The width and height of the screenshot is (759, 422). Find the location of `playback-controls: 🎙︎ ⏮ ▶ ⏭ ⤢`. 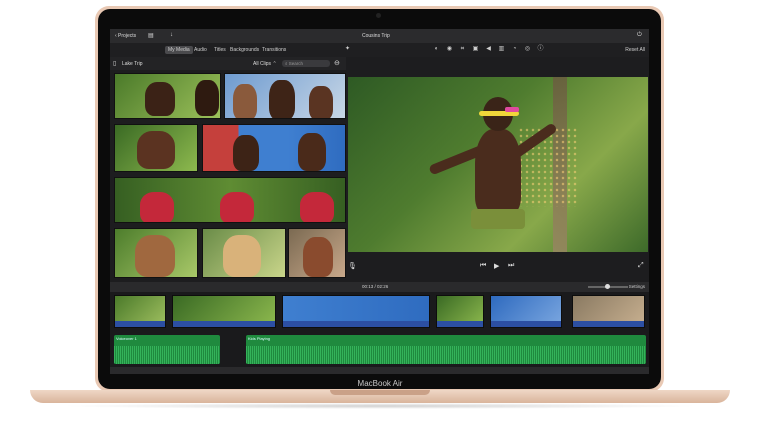

playback-controls: 🎙︎ ⏮ ▶ ⏭ ⤢ is located at coordinates (498, 268).